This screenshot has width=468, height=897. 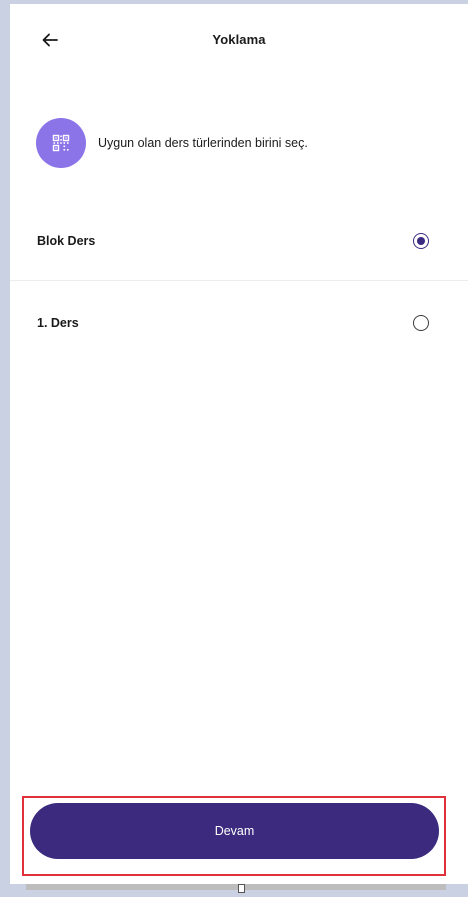 What do you see at coordinates (5, 448) in the screenshot?
I see `window-edge` at bounding box center [5, 448].